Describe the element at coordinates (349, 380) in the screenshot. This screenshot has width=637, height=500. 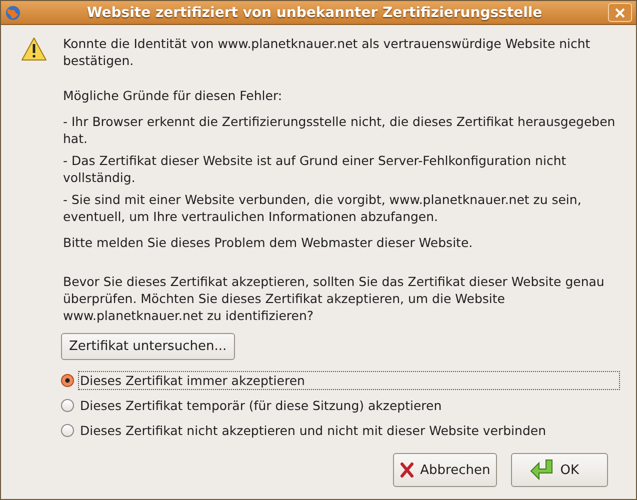
I see `radio-label: Dieses Zertifikat immer akzeptieren` at that location.